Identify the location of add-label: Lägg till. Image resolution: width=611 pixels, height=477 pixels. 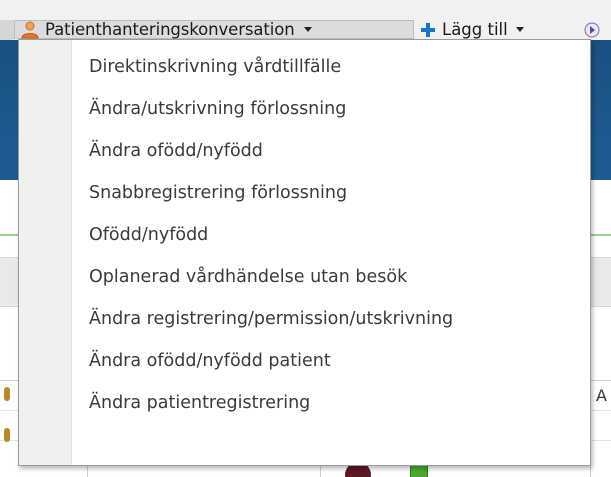
(475, 29).